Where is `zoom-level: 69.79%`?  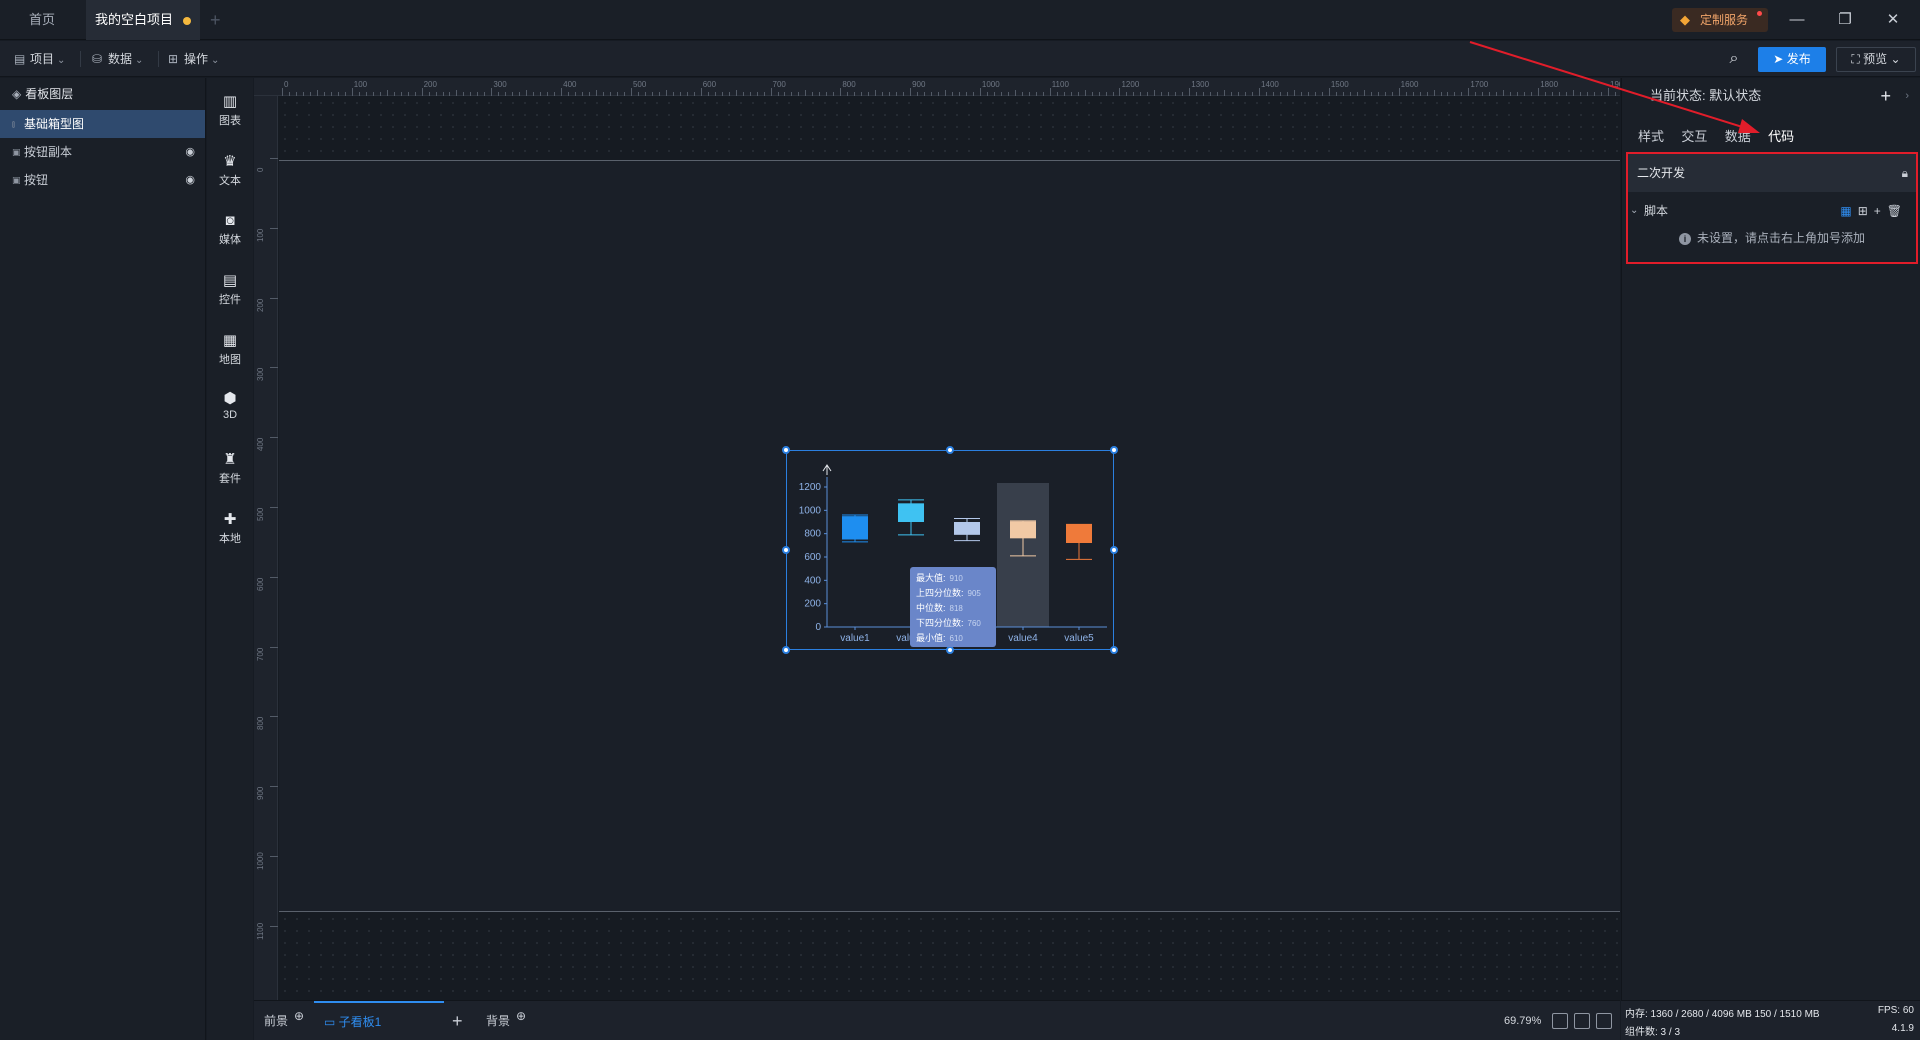
zoom-level: 69.79% is located at coordinates (1522, 1020).